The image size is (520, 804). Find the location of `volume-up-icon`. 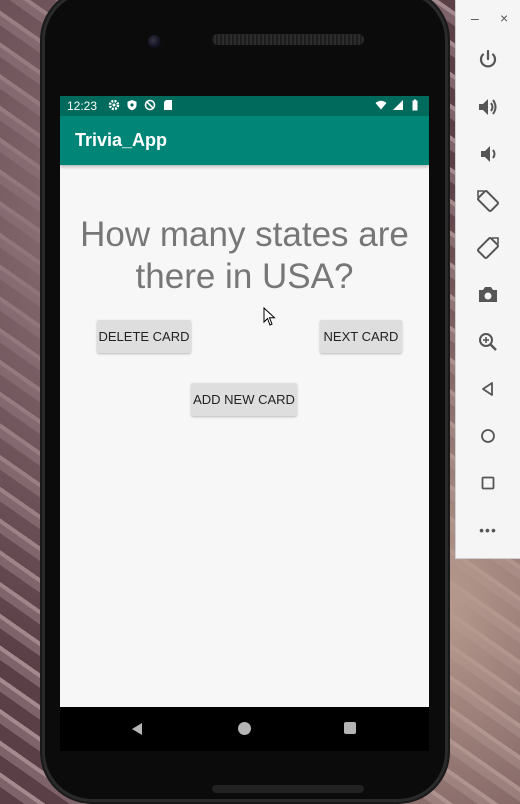

volume-up-icon is located at coordinates (488, 107).